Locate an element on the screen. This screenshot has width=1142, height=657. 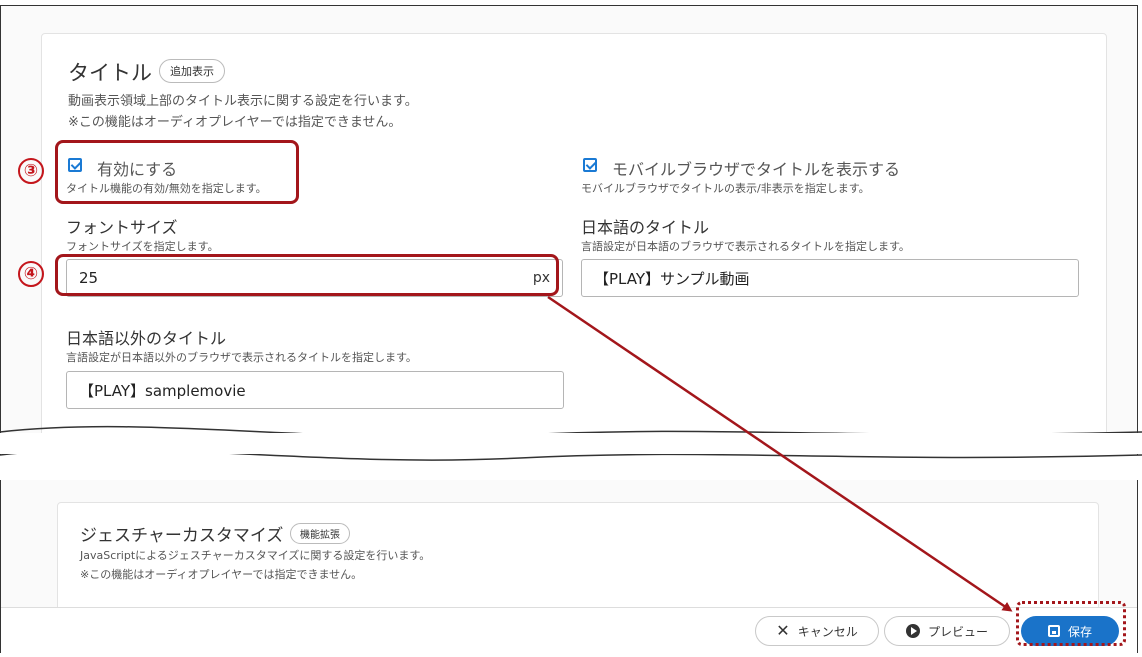
mobile-label: モバイルブラウザでタイトルを表示する is located at coordinates (756, 169).